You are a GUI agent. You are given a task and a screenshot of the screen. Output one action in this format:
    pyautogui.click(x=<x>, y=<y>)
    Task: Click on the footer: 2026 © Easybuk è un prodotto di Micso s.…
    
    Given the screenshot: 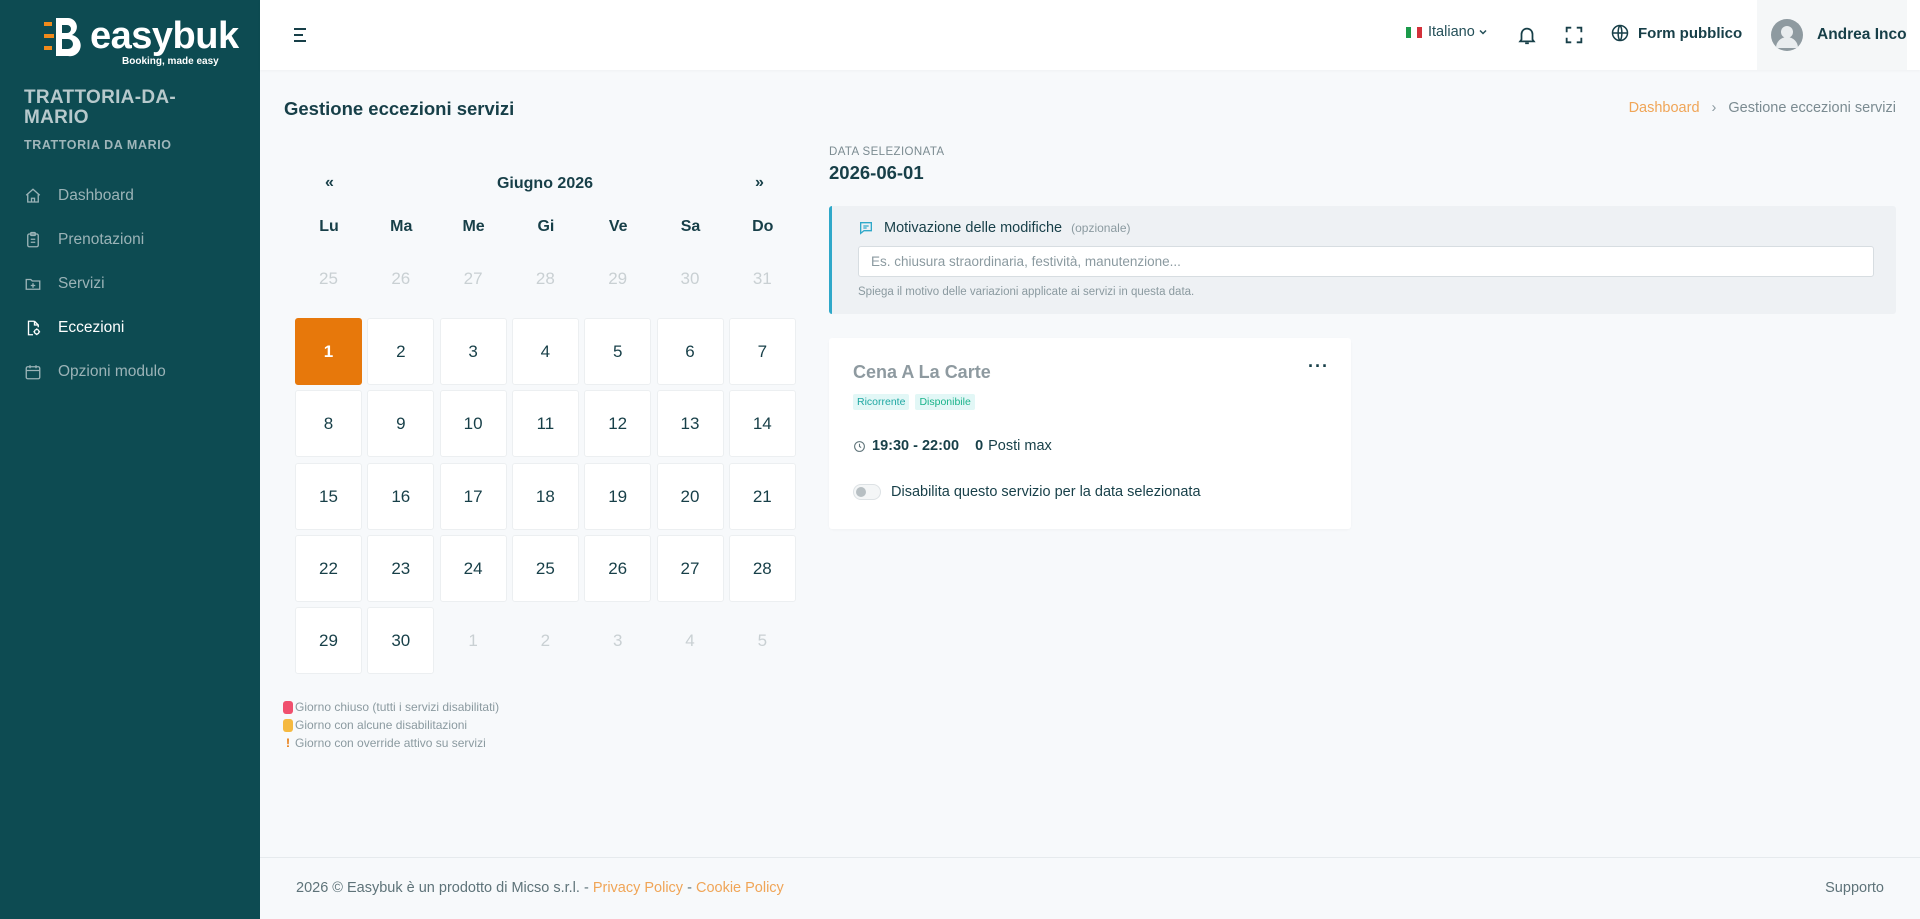 What is the action you would take?
    pyautogui.click(x=1090, y=888)
    